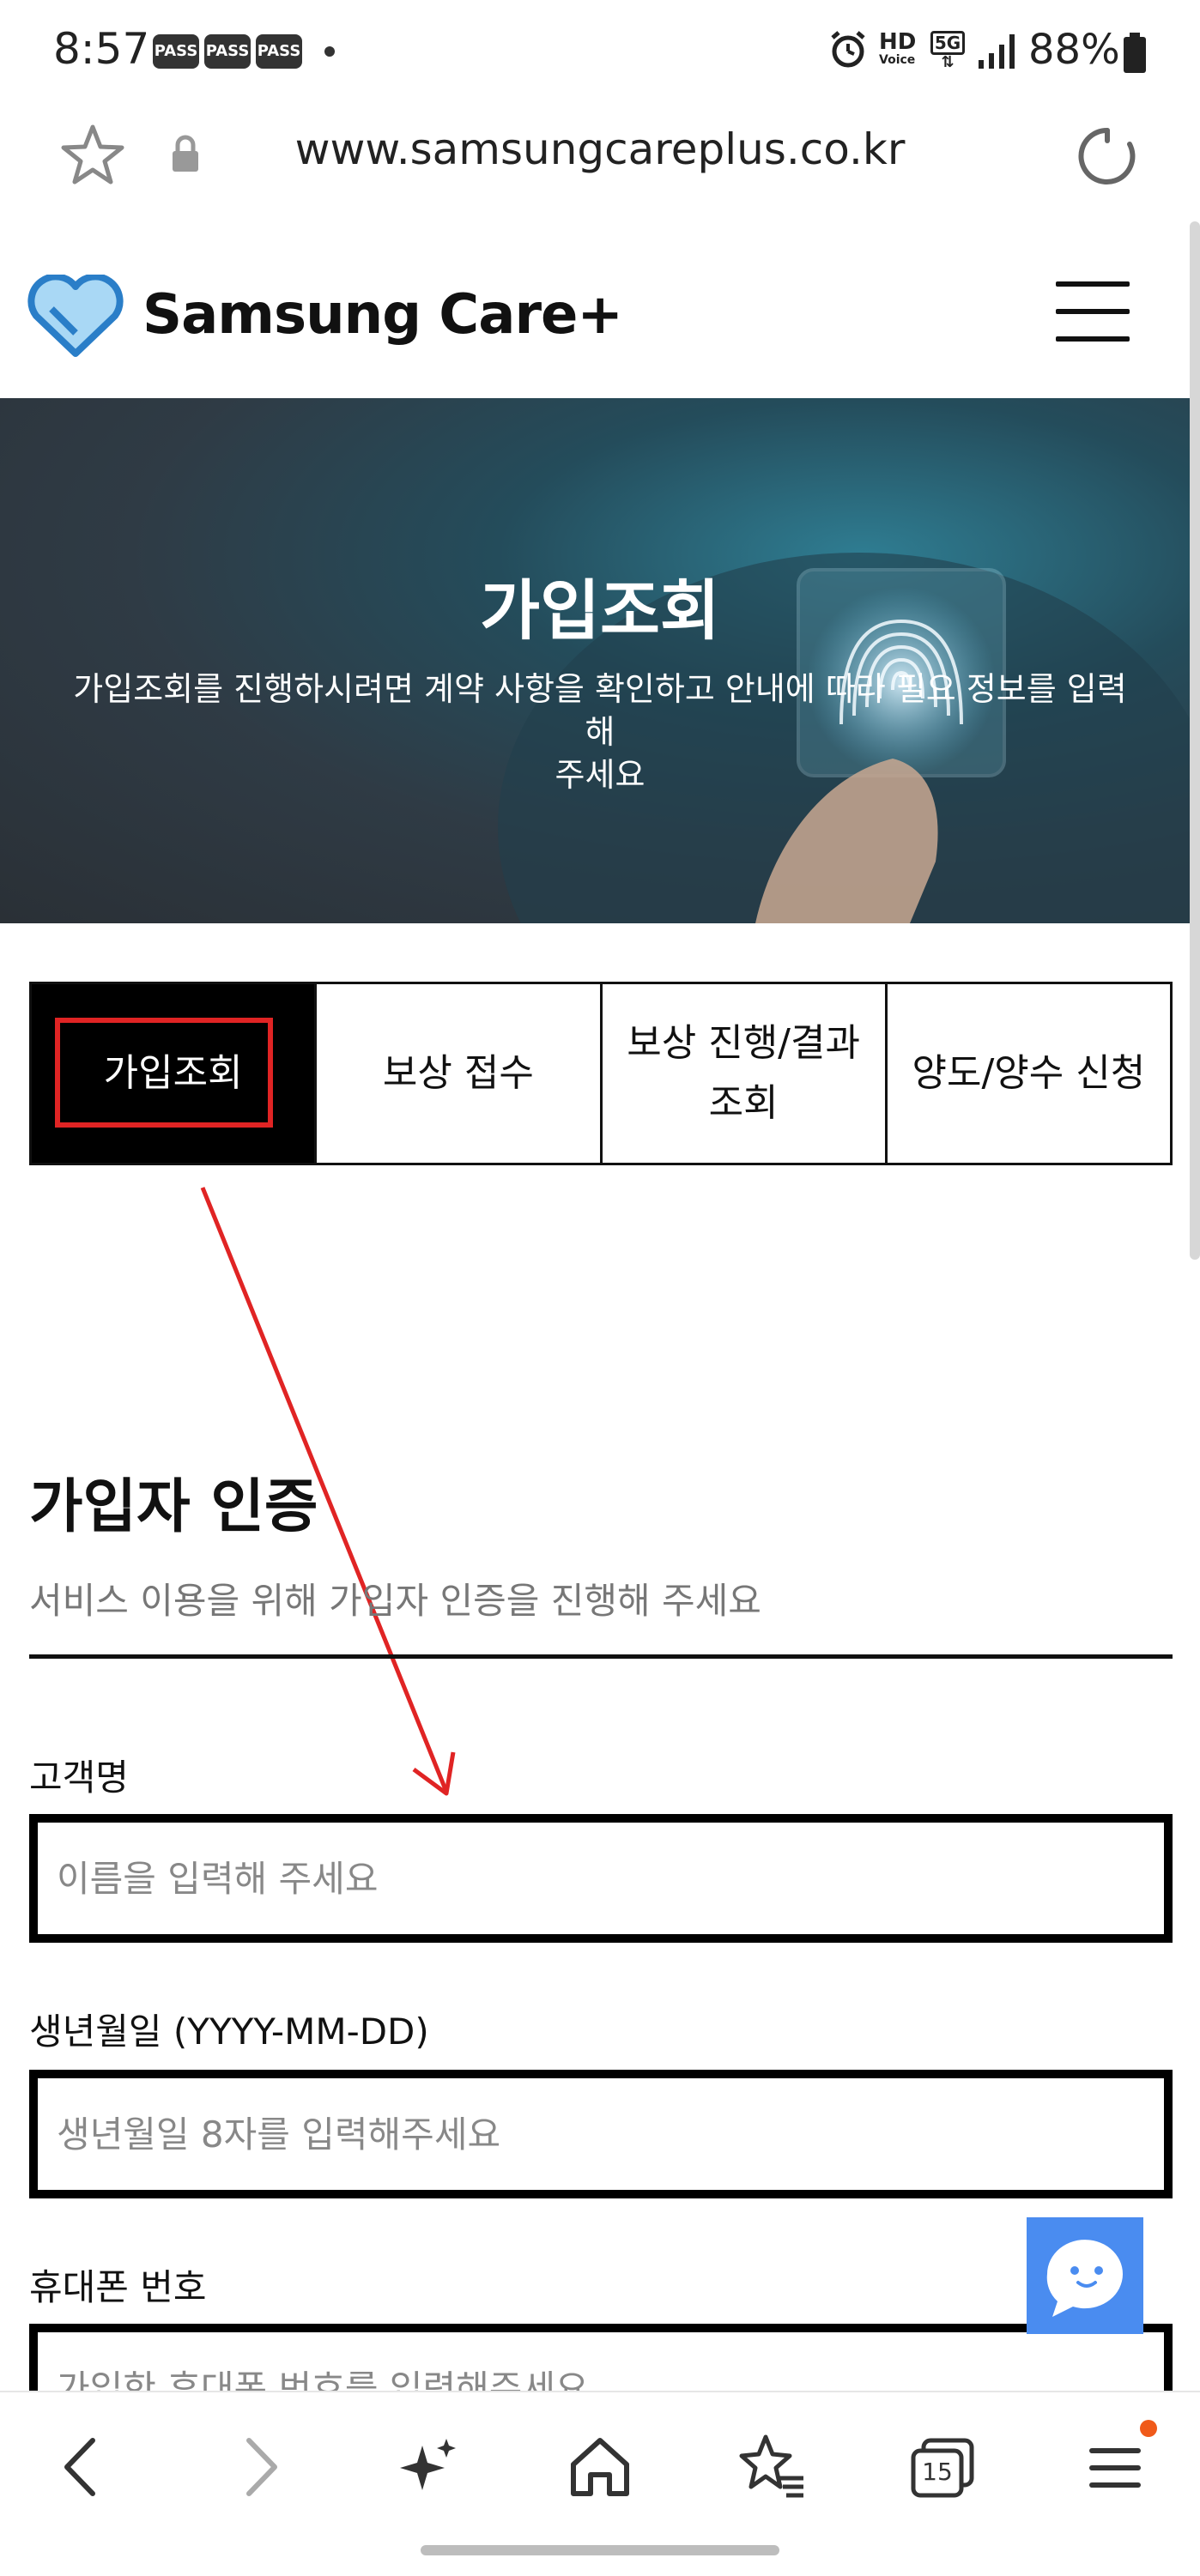 The width and height of the screenshot is (1200, 2576). I want to click on phone-label: 휴대폰 번호, so click(118, 2287).